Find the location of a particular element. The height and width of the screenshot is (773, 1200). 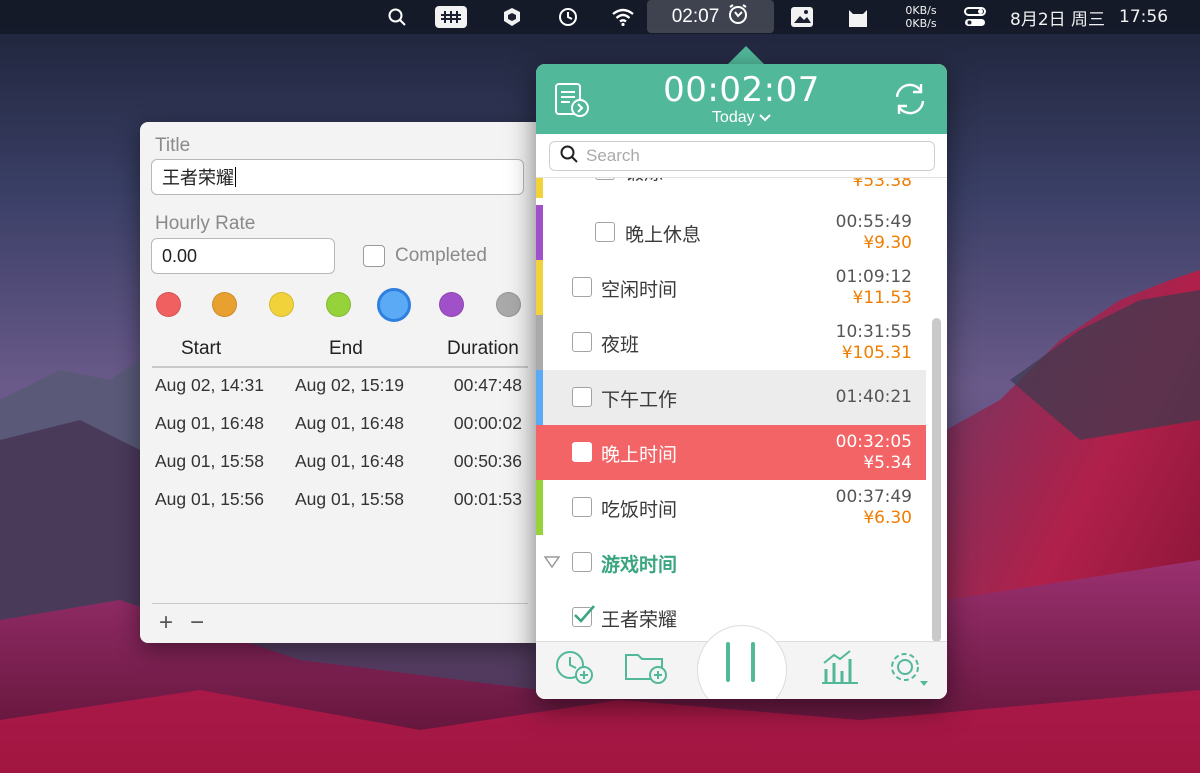

item-earnings: ¥9.30 is located at coordinates (887, 243).